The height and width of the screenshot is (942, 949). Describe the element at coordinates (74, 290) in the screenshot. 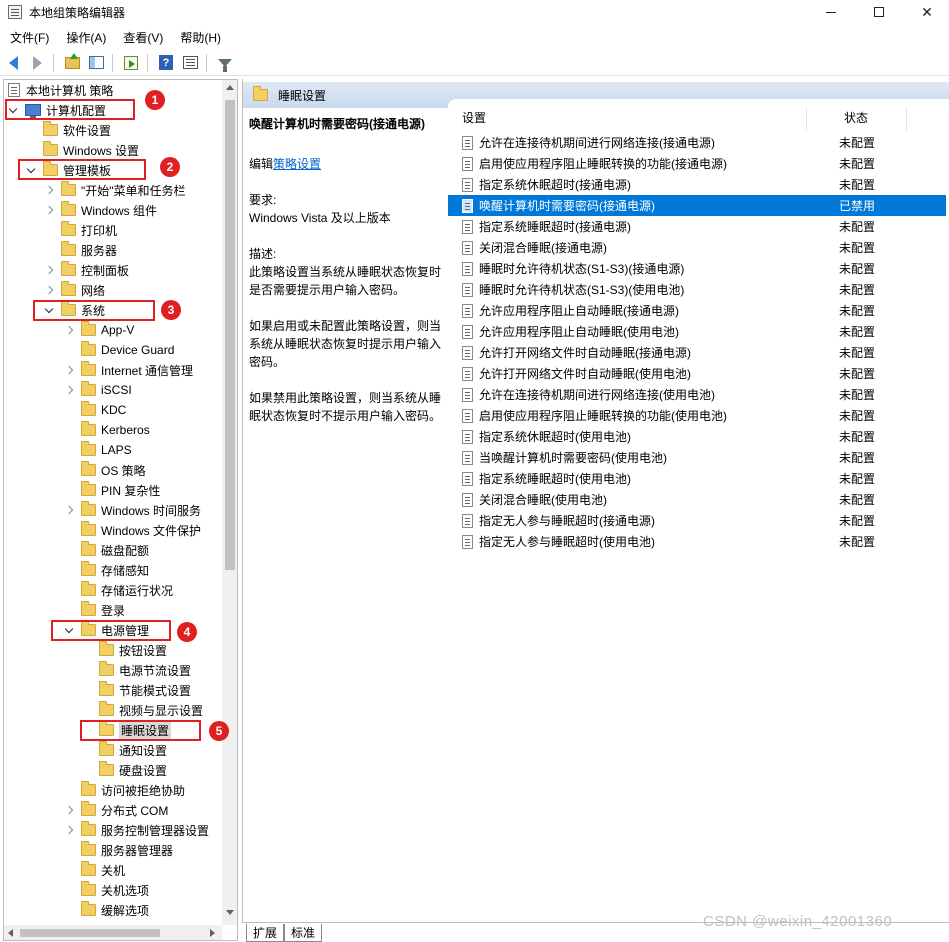

I see `tree-item: 网络` at that location.